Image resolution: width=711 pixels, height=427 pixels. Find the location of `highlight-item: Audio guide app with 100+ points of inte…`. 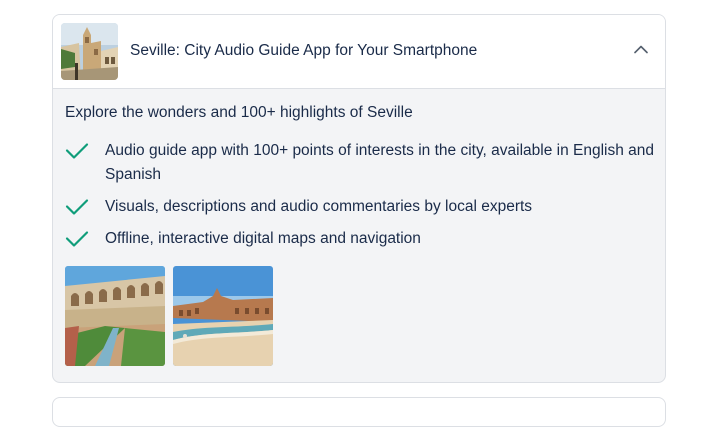

highlight-item: Audio guide app with 100+ points of inte… is located at coordinates (360, 163).